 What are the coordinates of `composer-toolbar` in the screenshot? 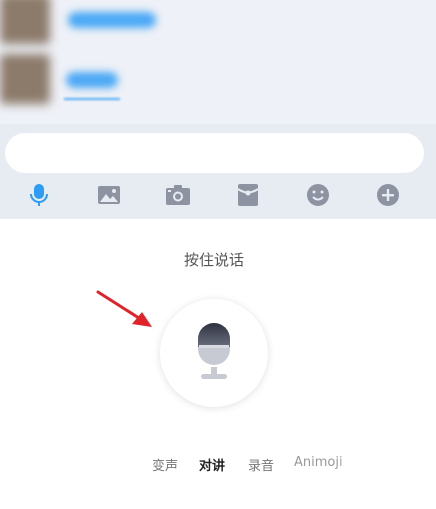 It's located at (218, 195).